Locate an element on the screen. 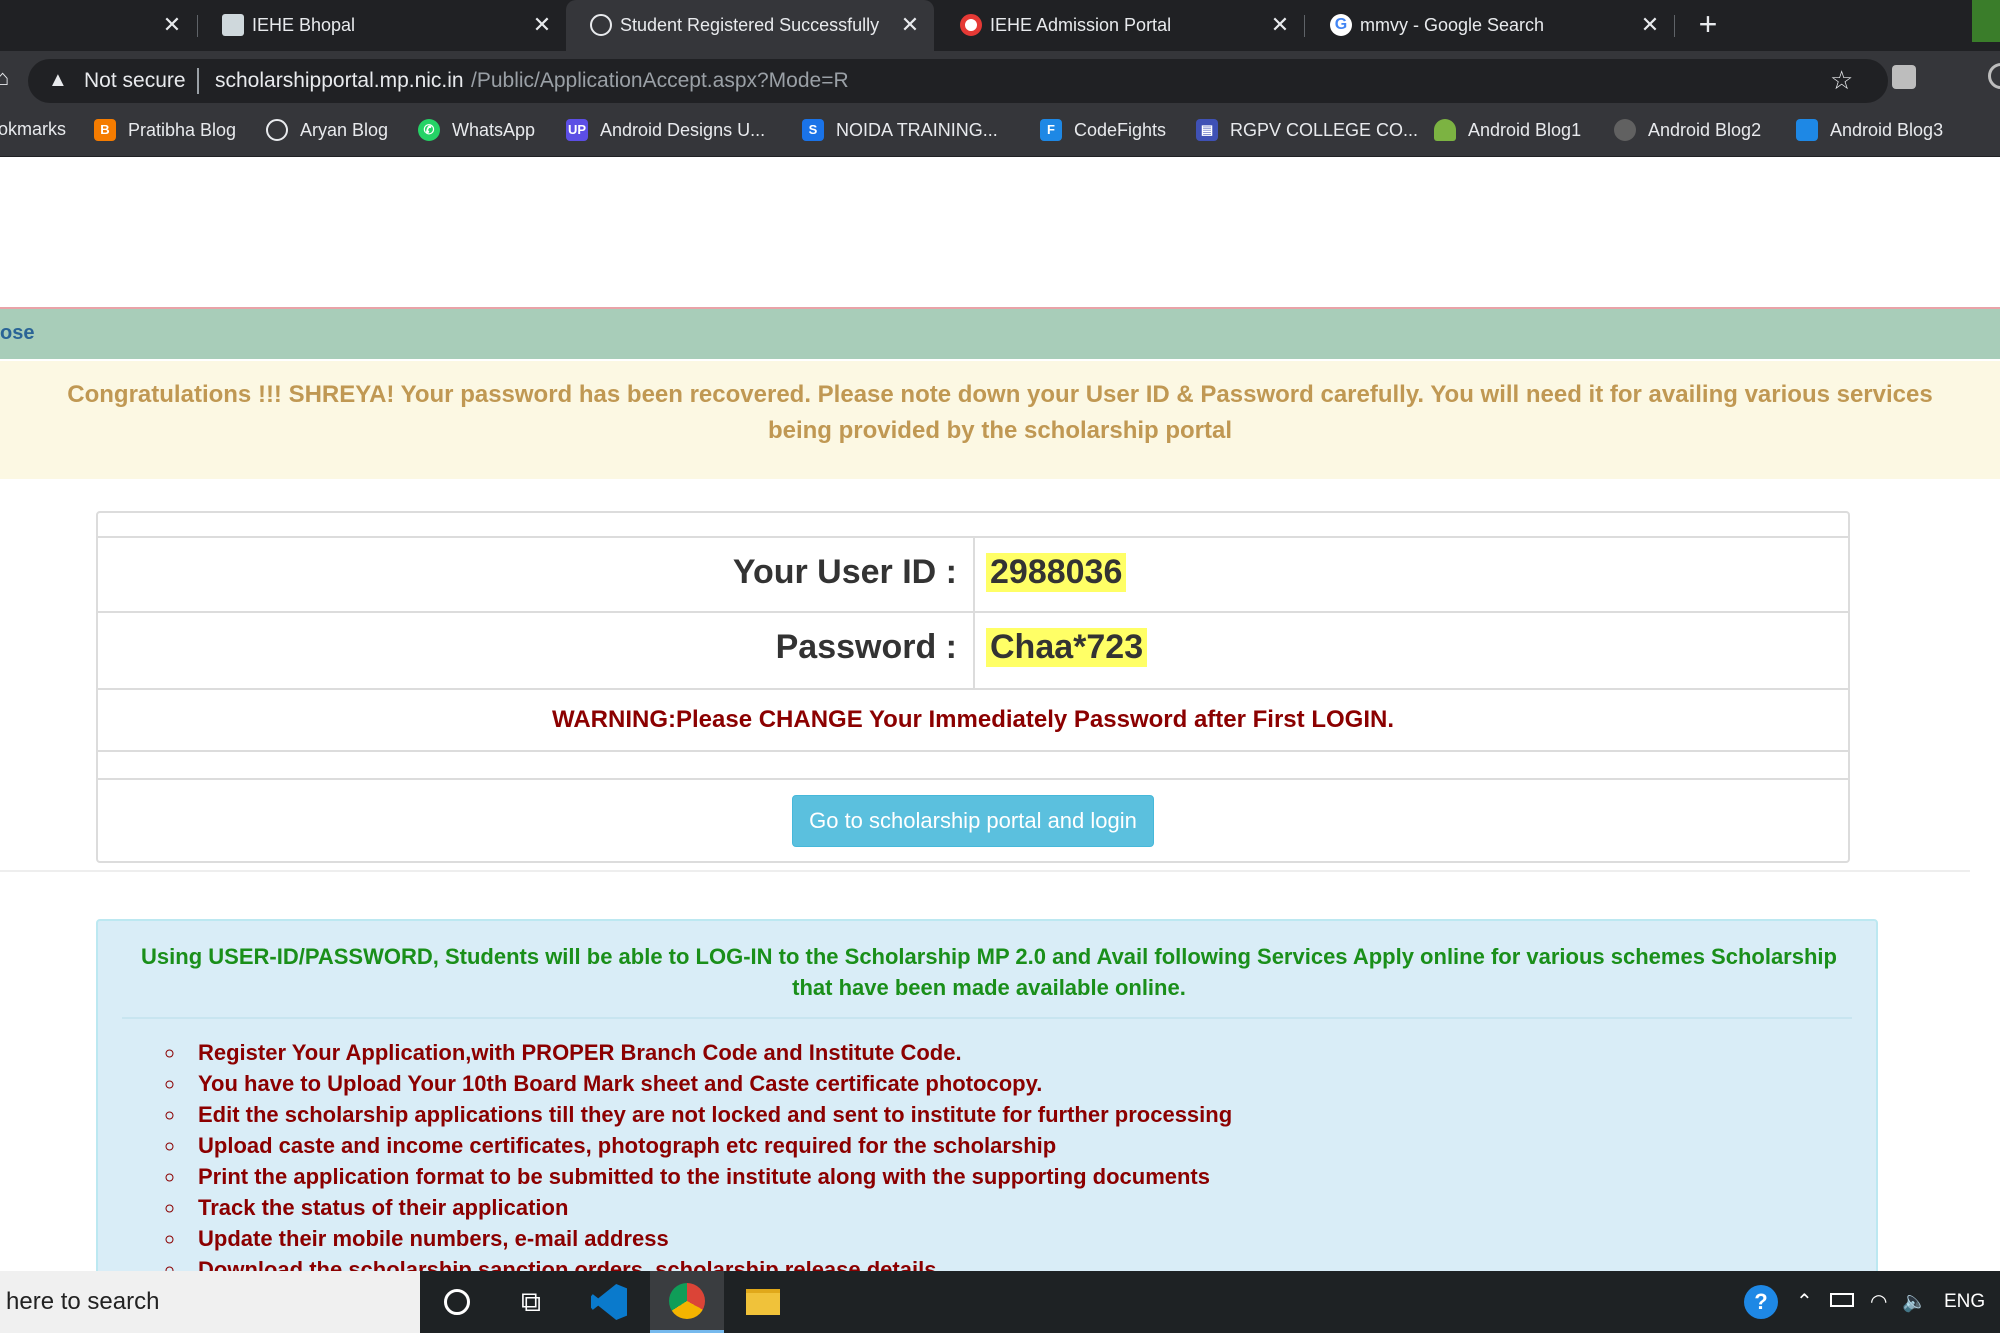 The height and width of the screenshot is (1333, 2000). password-value: Chaa*723 is located at coordinates (1067, 647).